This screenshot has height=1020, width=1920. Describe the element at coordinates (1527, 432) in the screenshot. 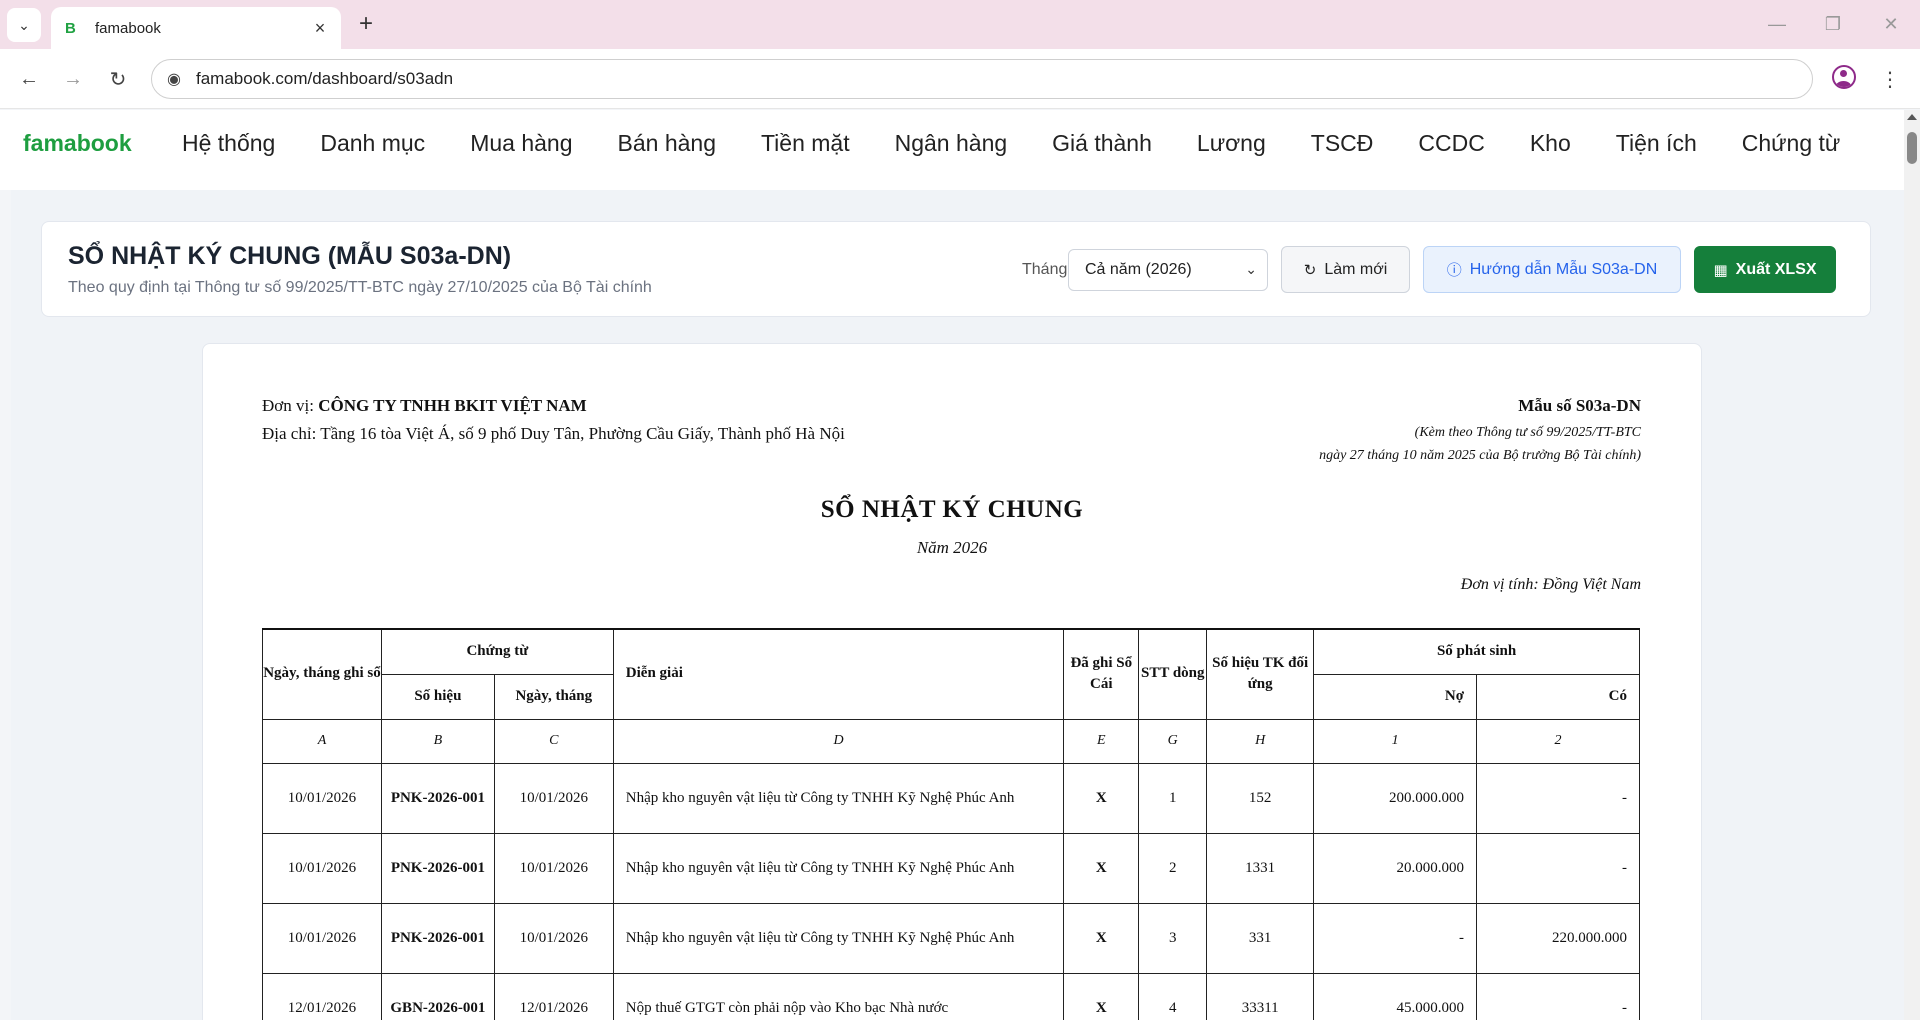

I see `form-note-1: (Kèm theo Thông tư số 99/2025/TT-BTC` at that location.